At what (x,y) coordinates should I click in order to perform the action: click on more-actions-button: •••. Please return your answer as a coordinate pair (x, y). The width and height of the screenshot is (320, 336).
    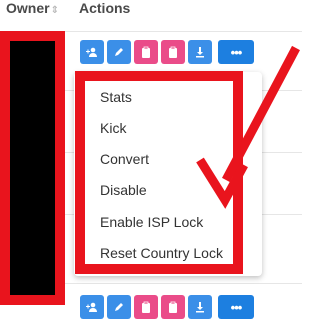
    Looking at the image, I should click on (236, 307).